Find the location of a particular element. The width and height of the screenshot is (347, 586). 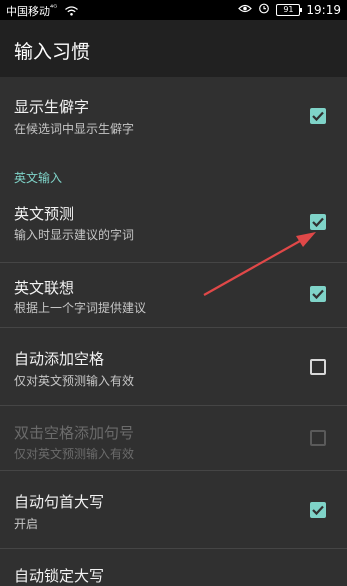

eye-icon is located at coordinates (245, 9).